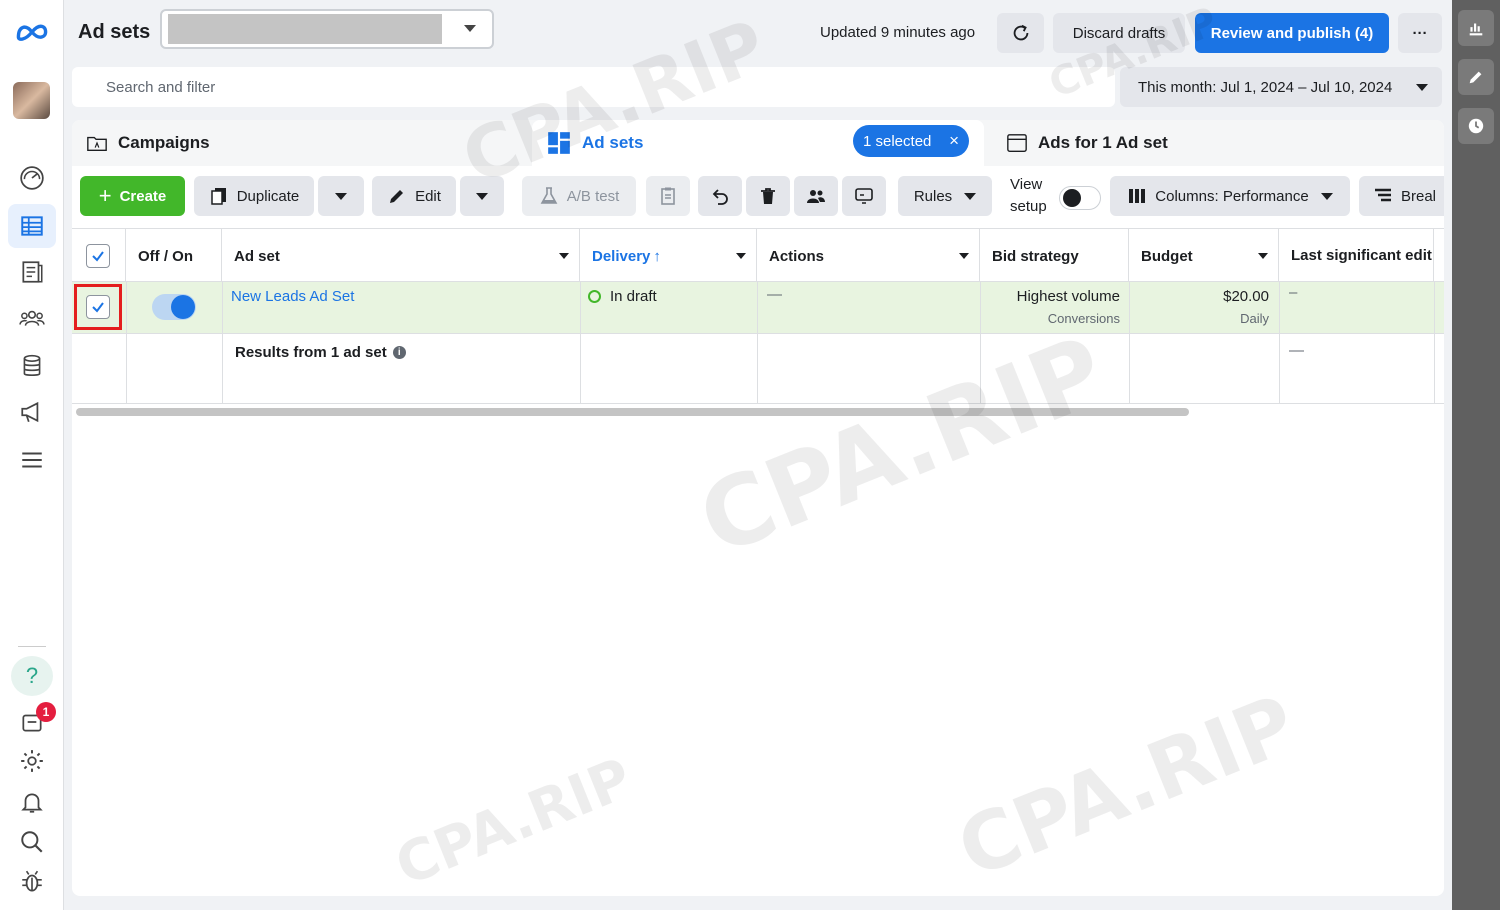 The height and width of the screenshot is (910, 1500). What do you see at coordinates (482, 196) in the screenshot?
I see `edit-dropdown-button` at bounding box center [482, 196].